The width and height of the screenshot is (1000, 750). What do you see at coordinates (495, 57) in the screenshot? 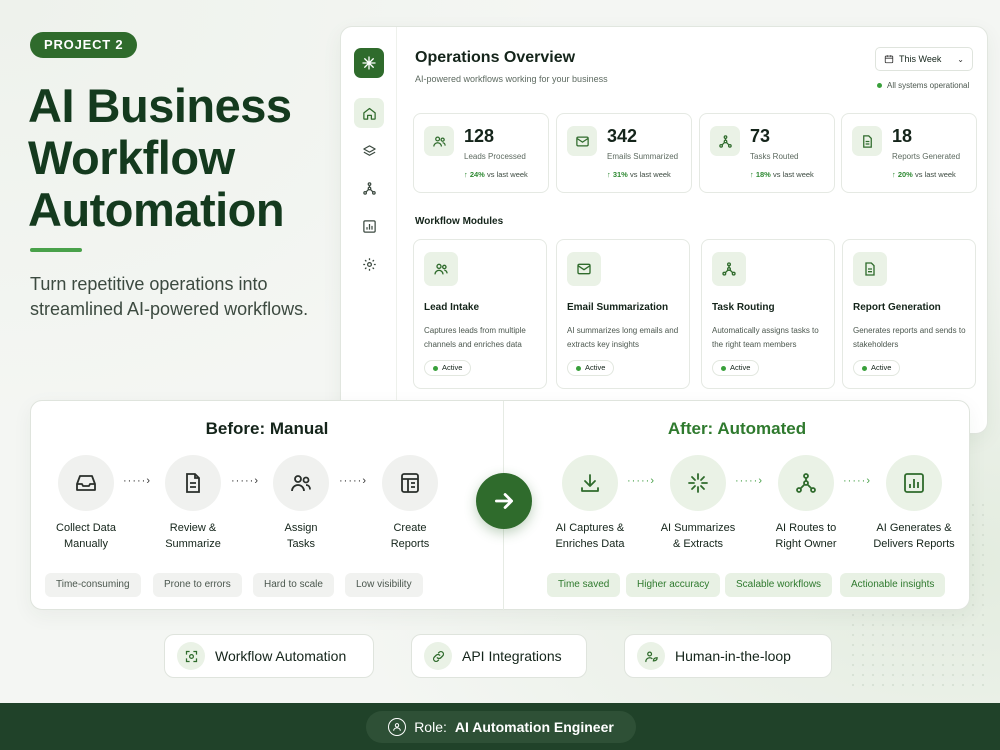
I see `dashboard-title: Operations Overview` at bounding box center [495, 57].